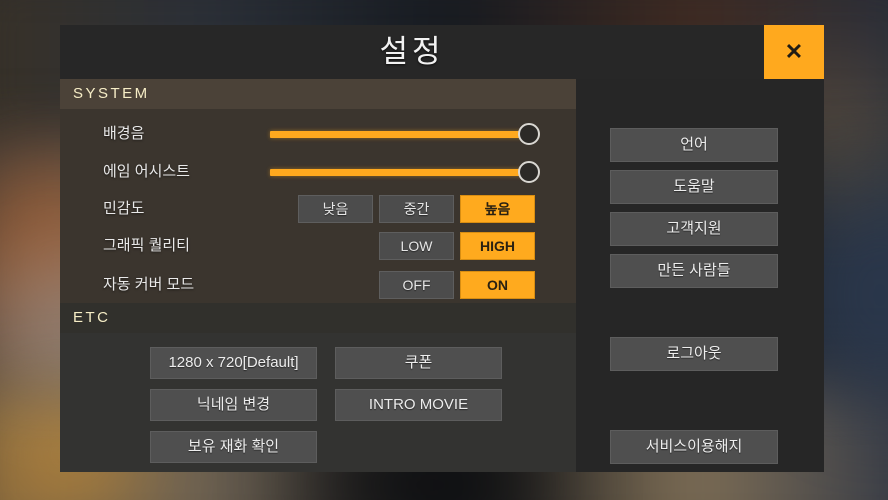 This screenshot has height=500, width=888. I want to click on option-group-graphics-quality: LOW HIGH, so click(457, 246).